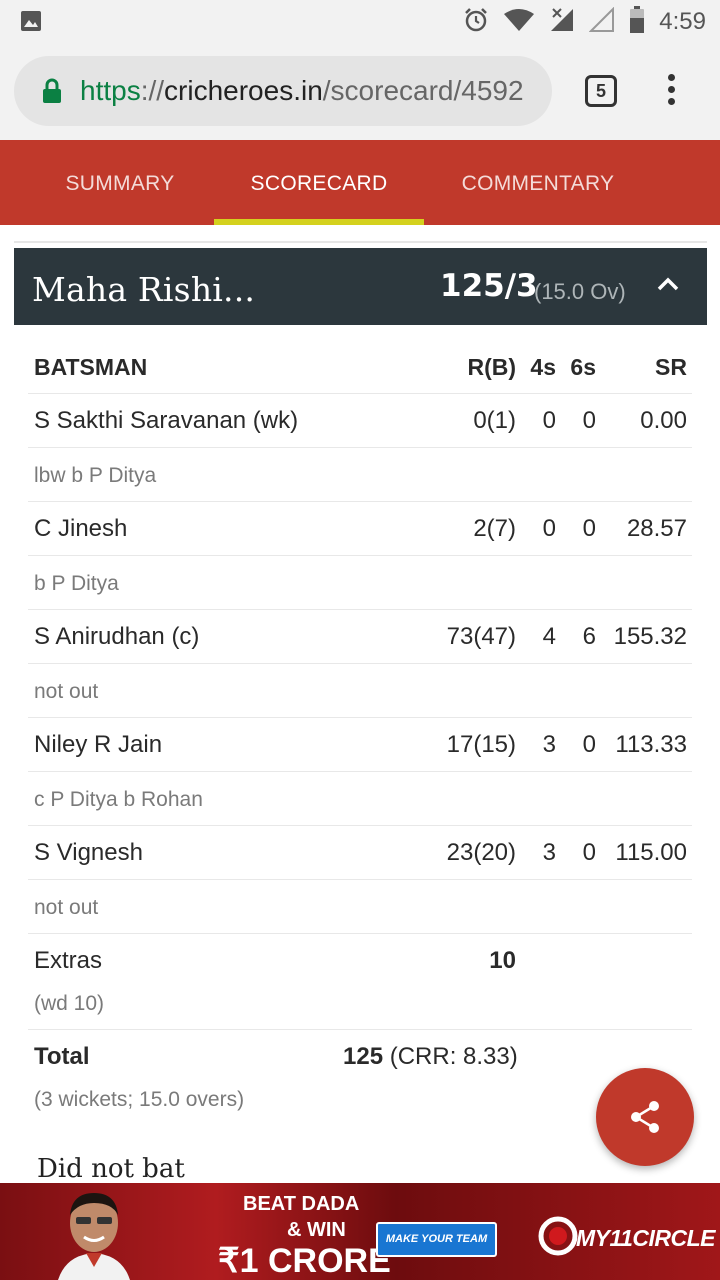 This screenshot has height=1280, width=720. What do you see at coordinates (316, 1230) in the screenshot?
I see `ad-headline-2: & WIN` at bounding box center [316, 1230].